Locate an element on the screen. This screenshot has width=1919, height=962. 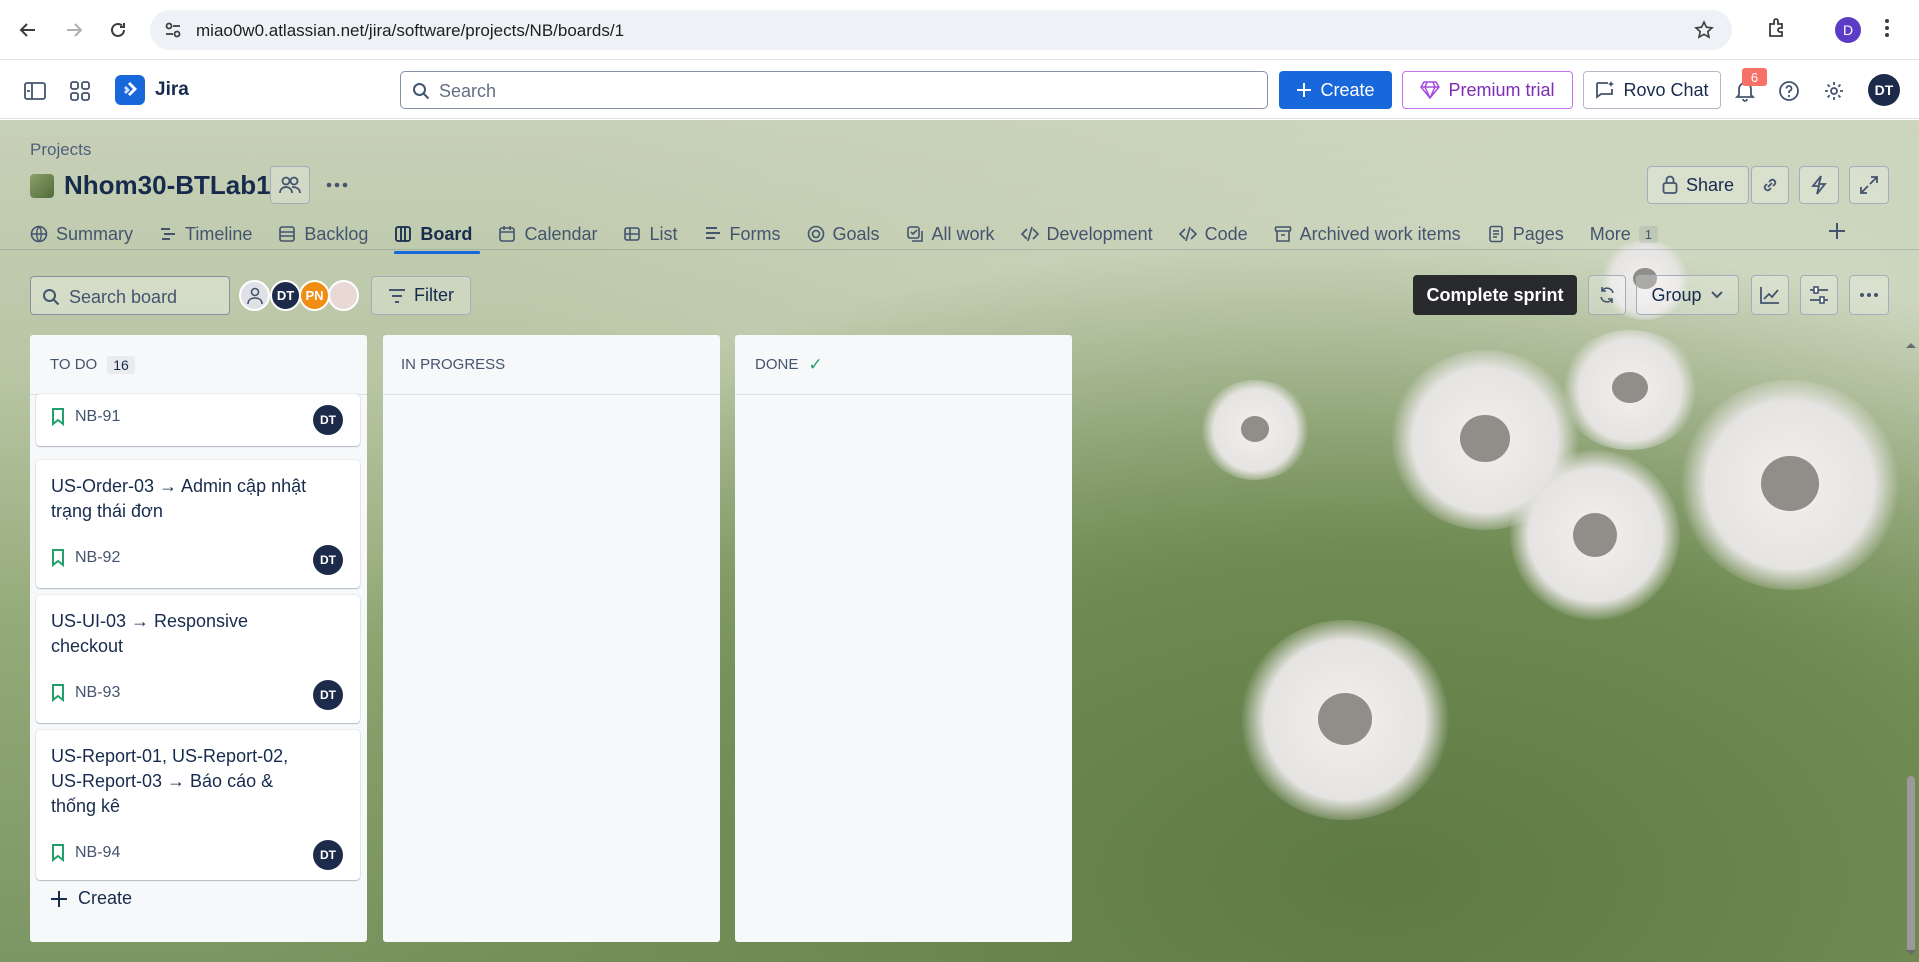
forward-button is located at coordinates (74, 30).